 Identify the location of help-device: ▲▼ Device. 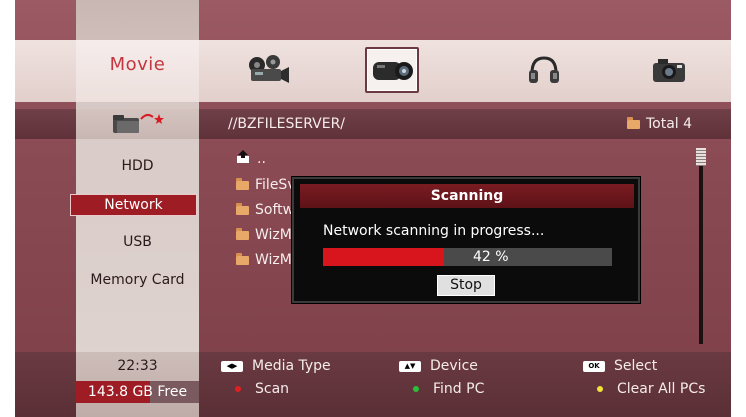
(438, 366).